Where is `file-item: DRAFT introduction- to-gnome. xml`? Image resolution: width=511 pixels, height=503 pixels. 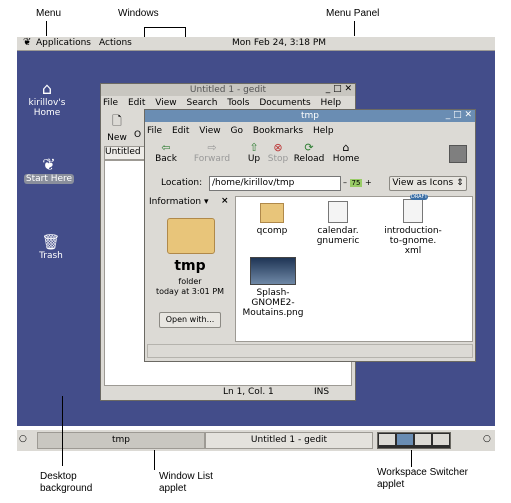
file-item: DRAFT introduction- to-gnome. xml is located at coordinates (413, 225).